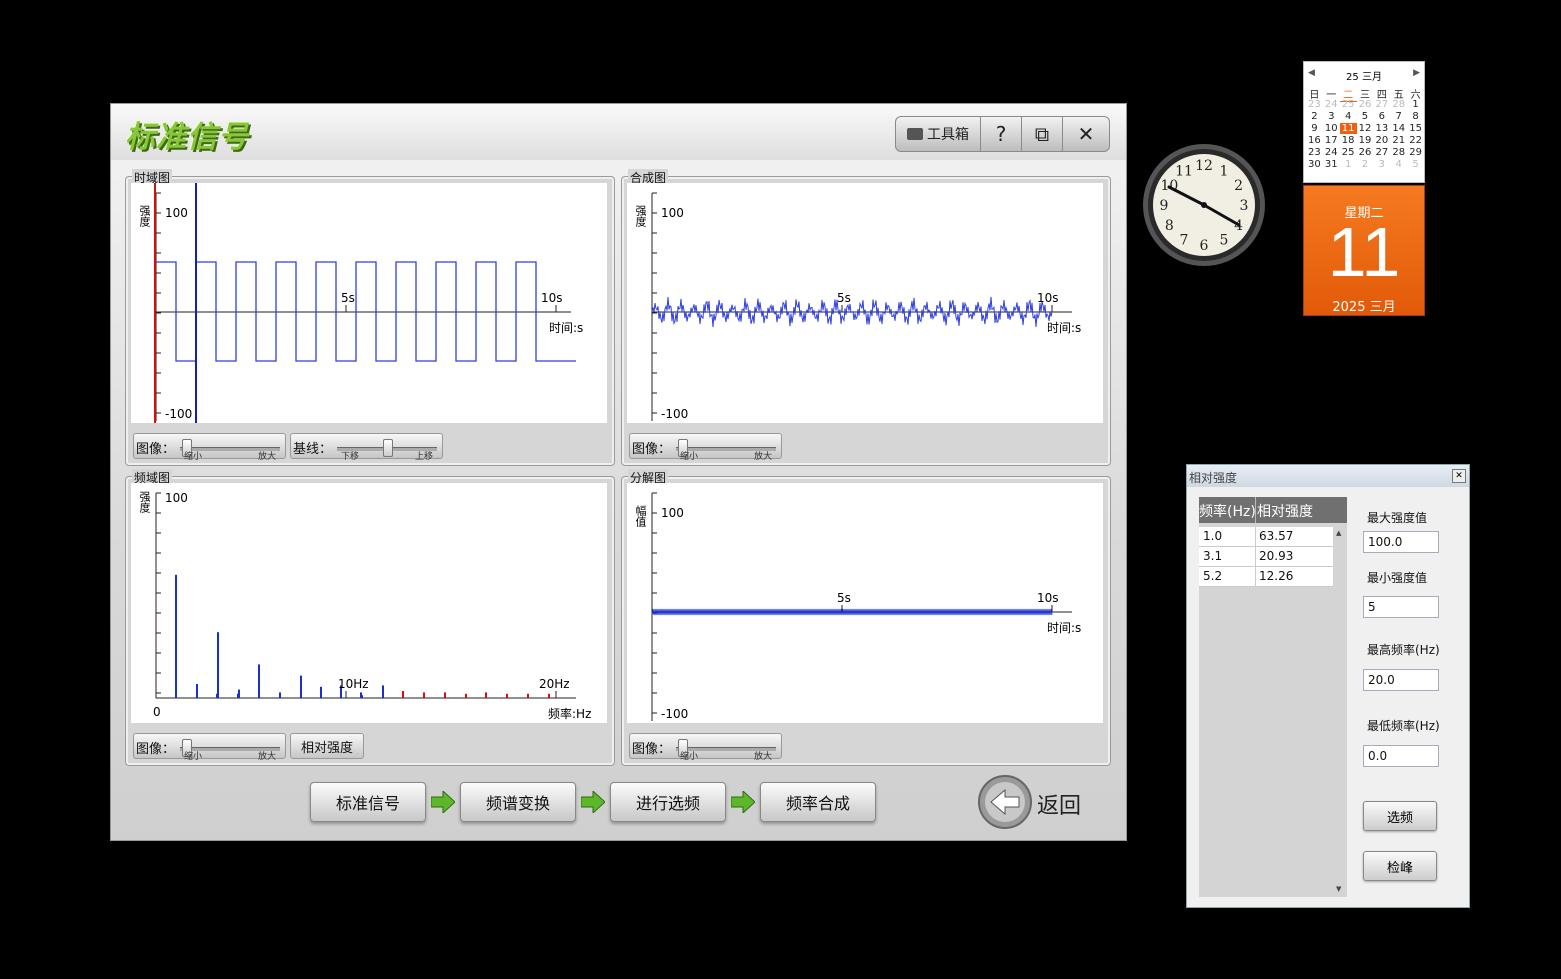 This screenshot has height=979, width=1561. I want to click on min-intensity-input: 5, so click(1401, 607).